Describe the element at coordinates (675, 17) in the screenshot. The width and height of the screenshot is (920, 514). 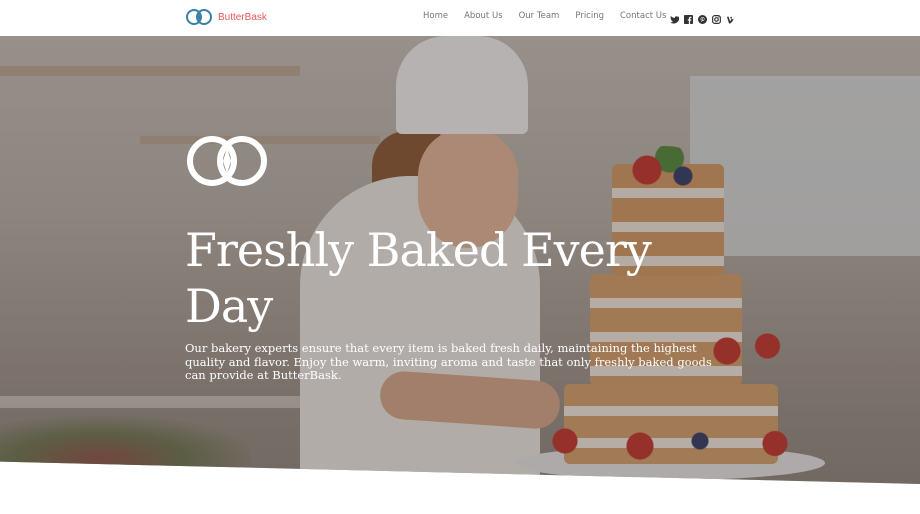
I see `twitter-icon` at that location.